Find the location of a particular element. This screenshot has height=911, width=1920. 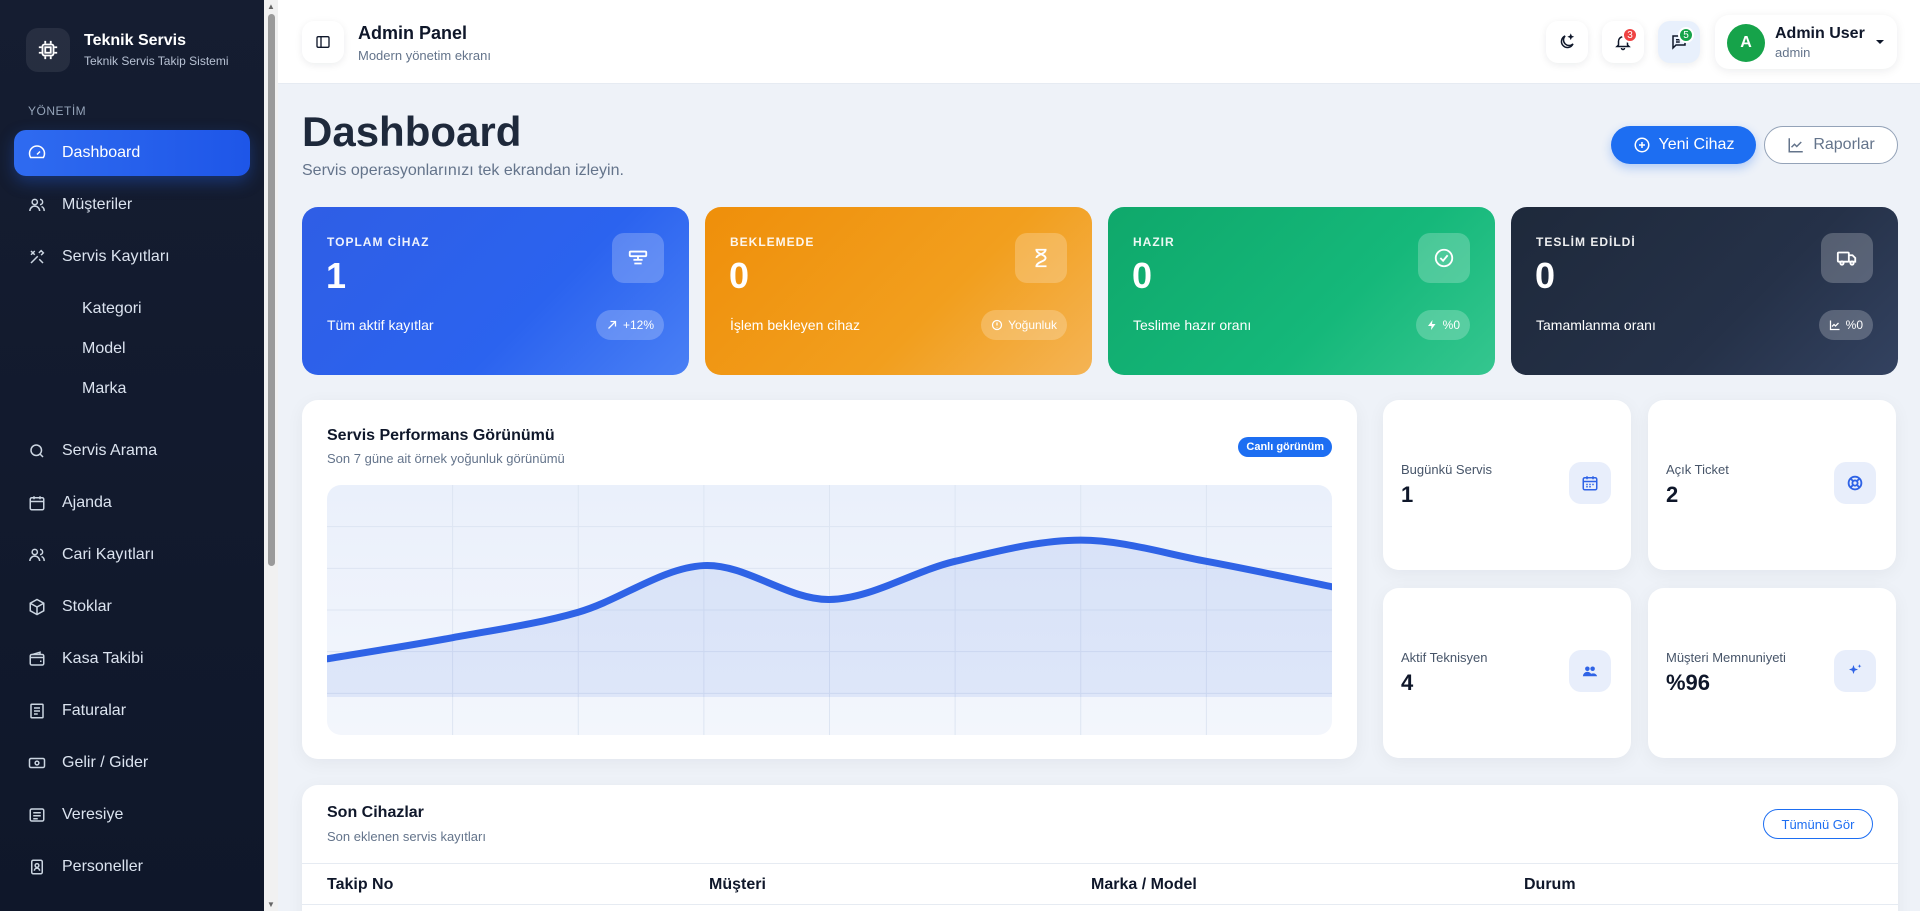

cash-icon is located at coordinates (37, 763).